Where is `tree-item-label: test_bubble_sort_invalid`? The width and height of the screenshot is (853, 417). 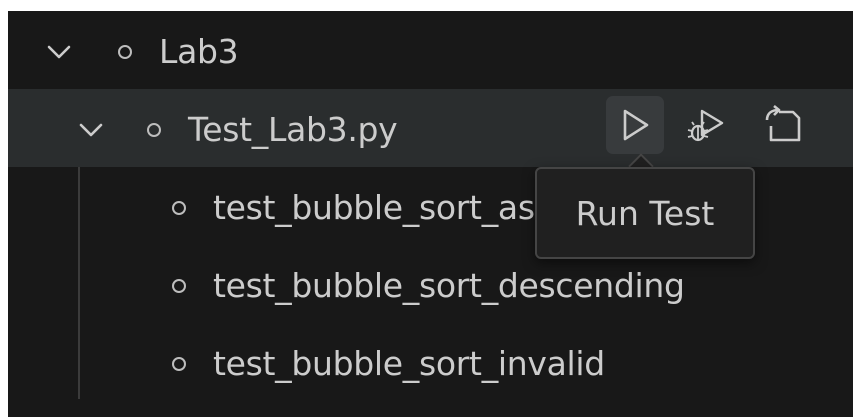 tree-item-label: test_bubble_sort_invalid is located at coordinates (409, 363).